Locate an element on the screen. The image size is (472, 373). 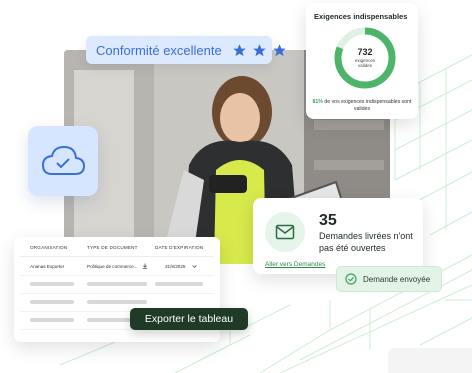
cloud-tile is located at coordinates (63, 161).